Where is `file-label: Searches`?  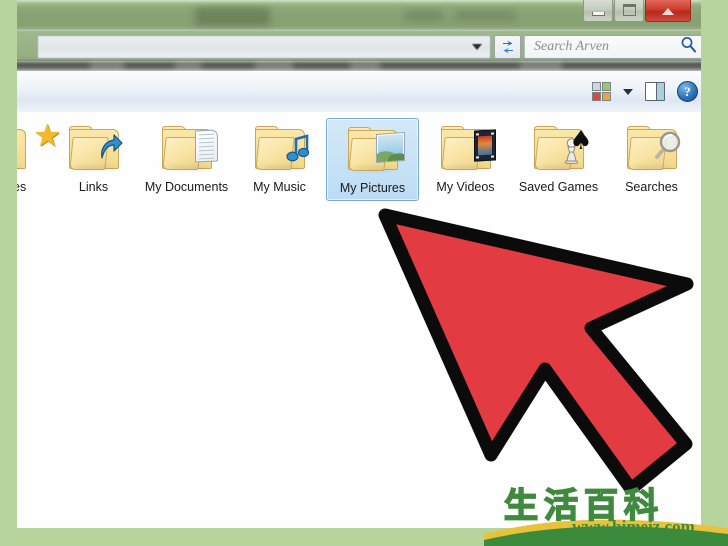
file-label: Searches is located at coordinates (651, 187).